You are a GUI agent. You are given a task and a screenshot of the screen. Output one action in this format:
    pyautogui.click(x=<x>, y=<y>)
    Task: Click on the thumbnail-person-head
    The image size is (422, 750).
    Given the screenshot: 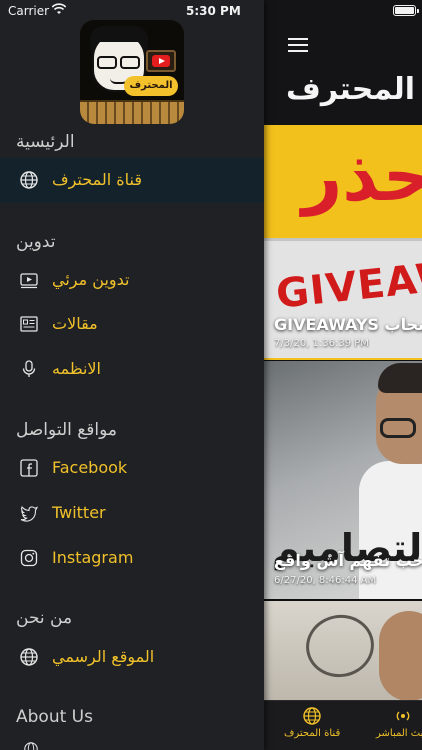 What is the action you would take?
    pyautogui.click(x=400, y=656)
    